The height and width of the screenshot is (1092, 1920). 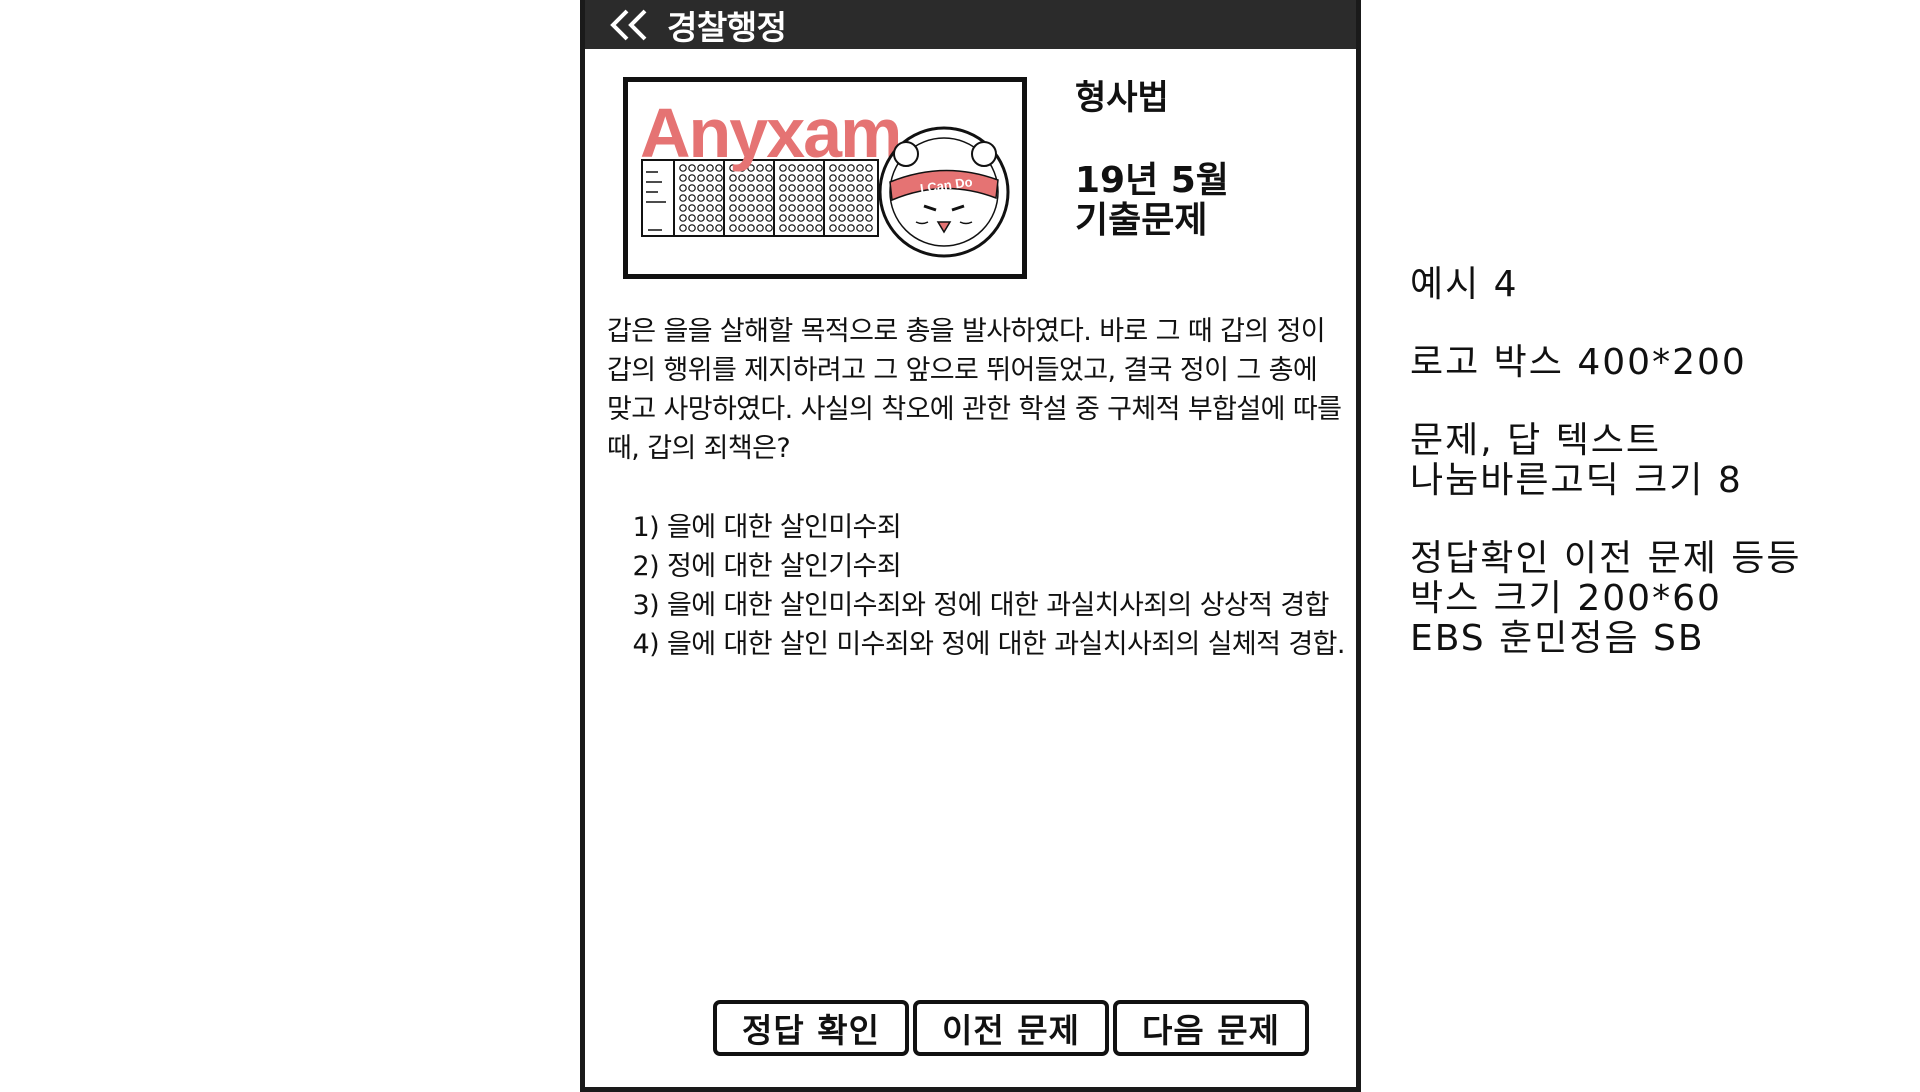 I want to click on back-button, so click(x=629, y=24).